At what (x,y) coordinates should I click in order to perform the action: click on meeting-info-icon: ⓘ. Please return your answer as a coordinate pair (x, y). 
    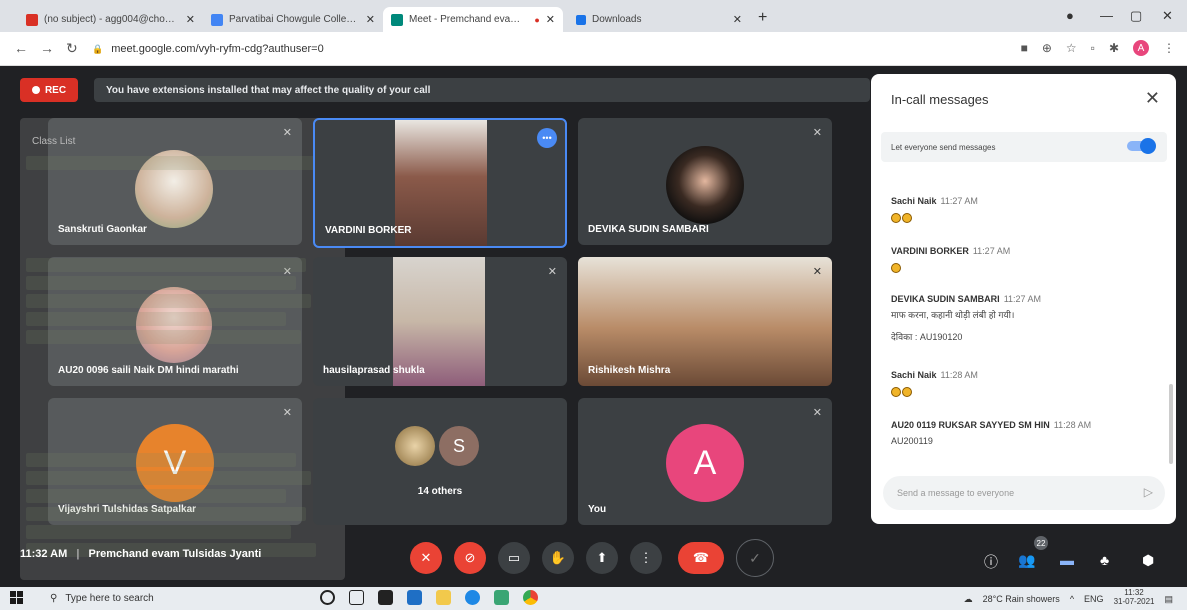
    Looking at the image, I should click on (991, 562).